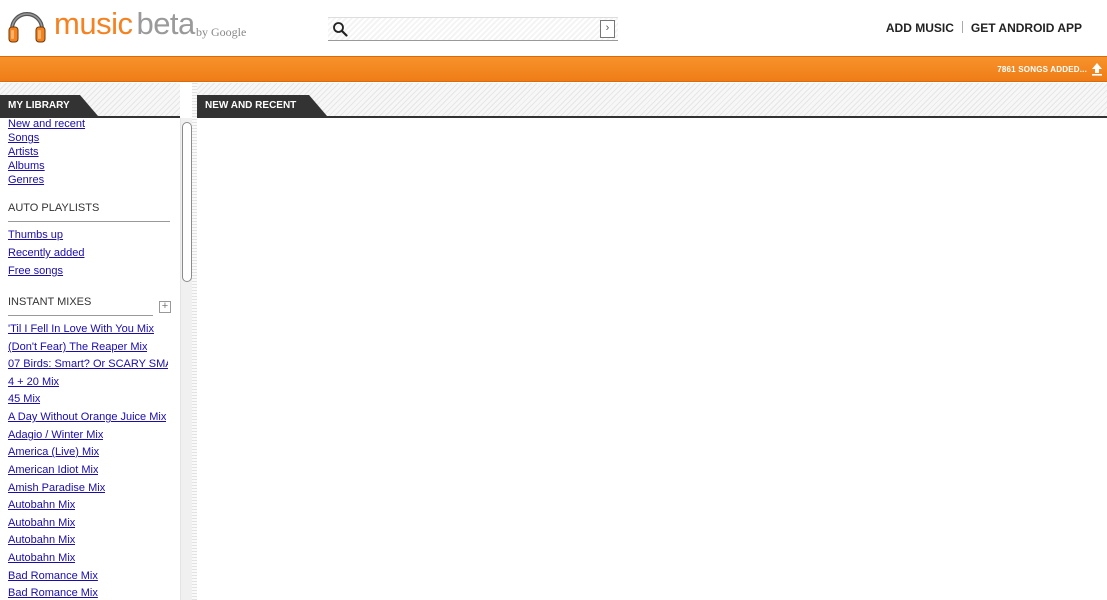 The image size is (1107, 600). Describe the element at coordinates (93, 23) in the screenshot. I see `brand-name: music` at that location.